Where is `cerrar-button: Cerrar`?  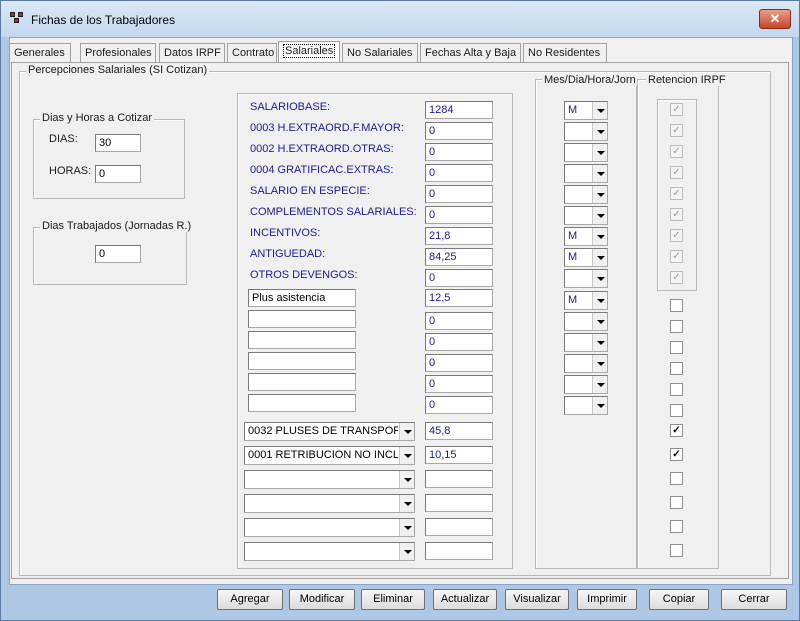
cerrar-button: Cerrar is located at coordinates (754, 599).